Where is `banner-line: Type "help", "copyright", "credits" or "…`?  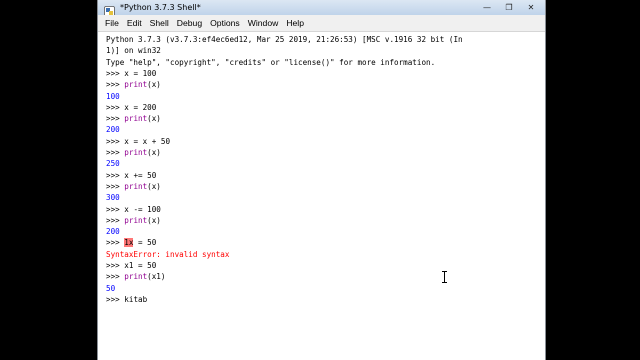
banner-line: Type "help", "copyright", "credits" or "… is located at coordinates (271, 62).